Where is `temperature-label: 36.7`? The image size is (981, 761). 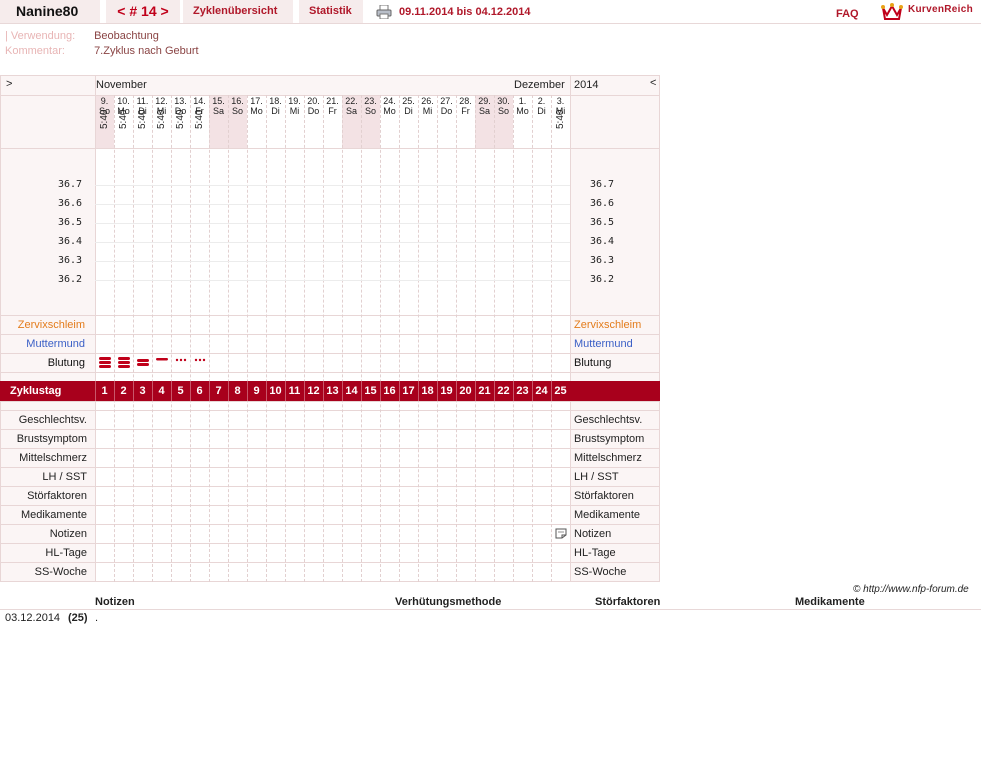 temperature-label: 36.7 is located at coordinates (602, 184).